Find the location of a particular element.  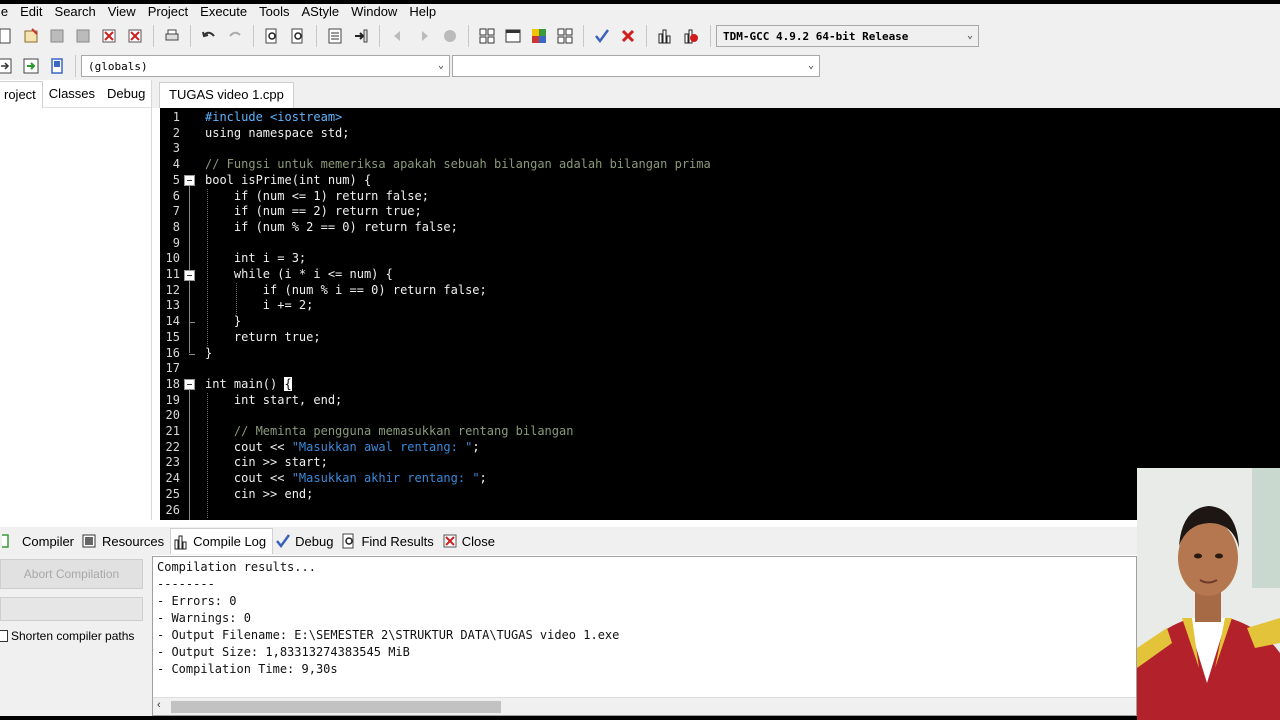

profile-button is located at coordinates (665, 36).